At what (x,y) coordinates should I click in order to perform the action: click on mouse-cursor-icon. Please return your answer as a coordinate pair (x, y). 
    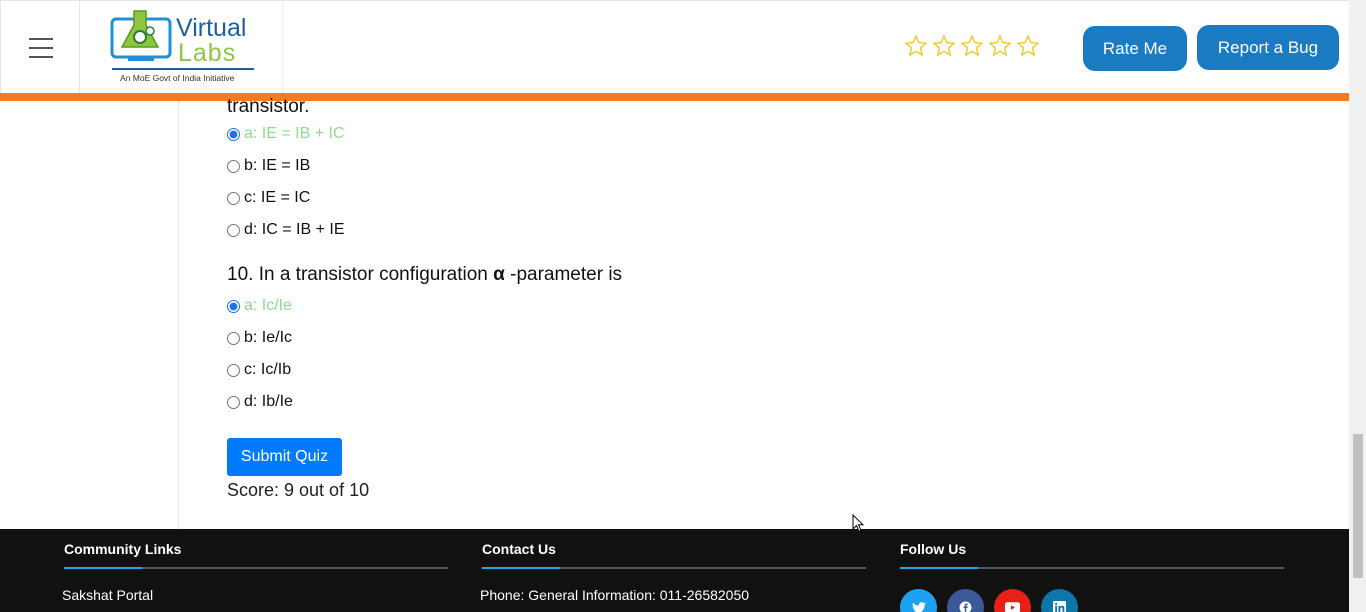
    Looking at the image, I should click on (858, 523).